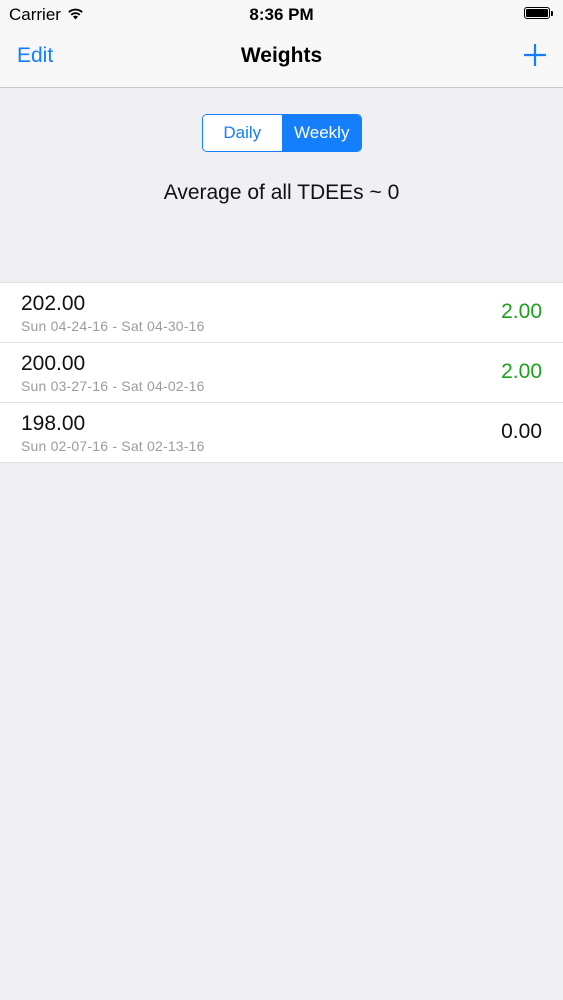 This screenshot has height=1000, width=563. Describe the element at coordinates (113, 326) in the screenshot. I see `row-date-range: Sun 04-24-16 - Sat 04-30-16` at that location.